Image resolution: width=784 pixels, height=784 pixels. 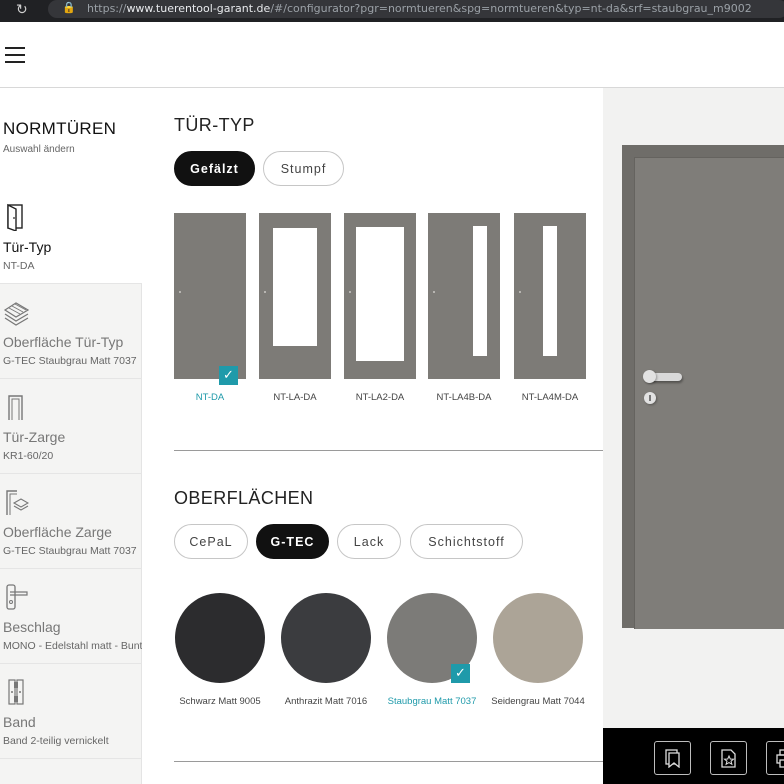 I want to click on sidebar-item-label: Oberfläche Tür-Typ, so click(x=63, y=342).